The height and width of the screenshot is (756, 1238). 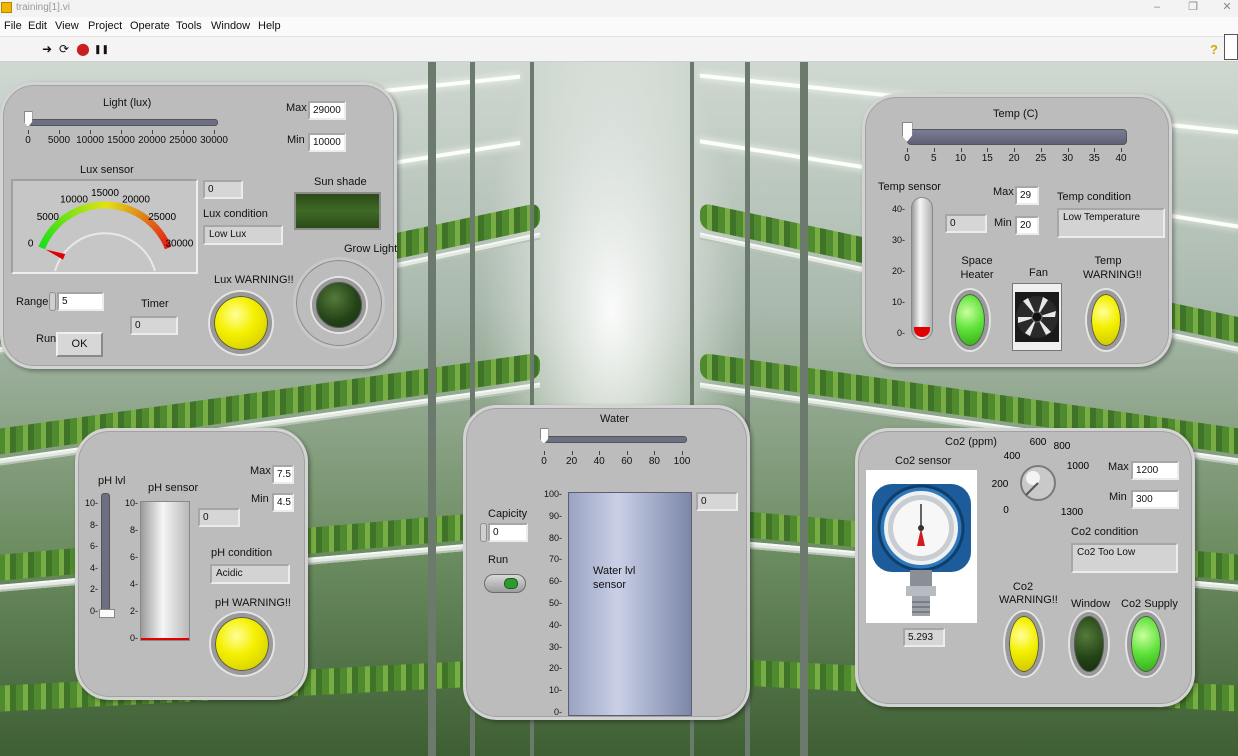 I want to click on menu-project: Project, so click(x=105, y=26).